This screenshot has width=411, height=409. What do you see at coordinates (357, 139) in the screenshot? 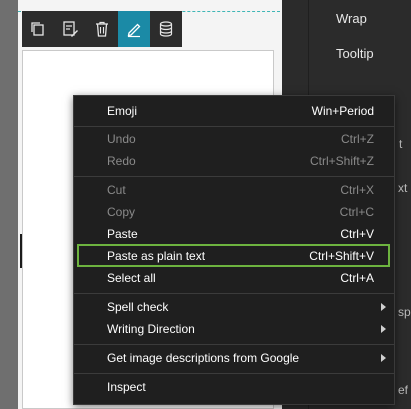
I see `menu-item-shortcut: Ctrl+Z` at bounding box center [357, 139].